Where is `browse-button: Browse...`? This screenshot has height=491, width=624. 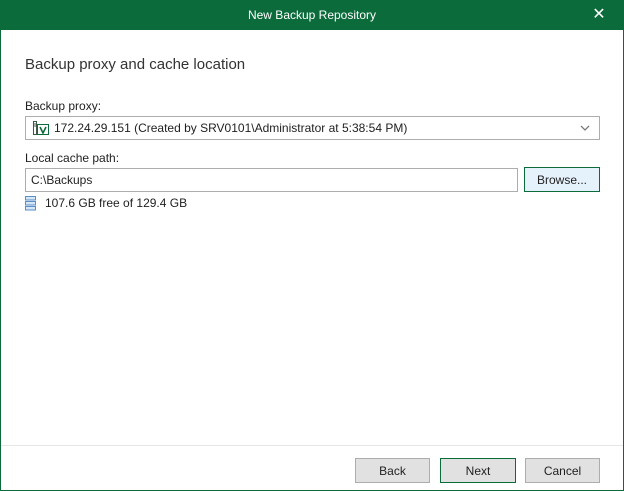
browse-button: Browse... is located at coordinates (562, 179).